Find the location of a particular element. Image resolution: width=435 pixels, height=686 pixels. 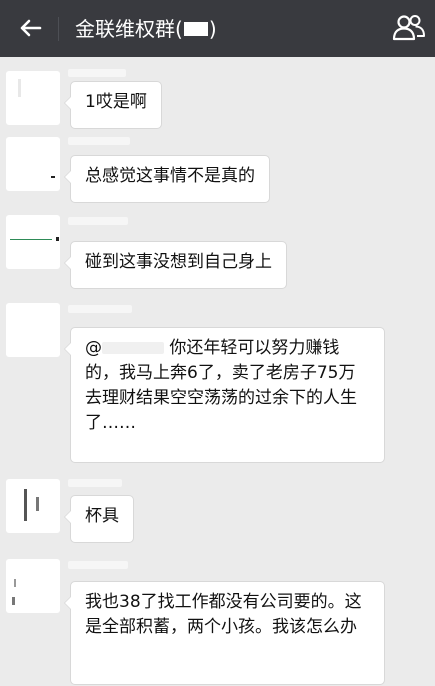

message-bubble: 碰到这事没想到自己身上 is located at coordinates (175, 265).